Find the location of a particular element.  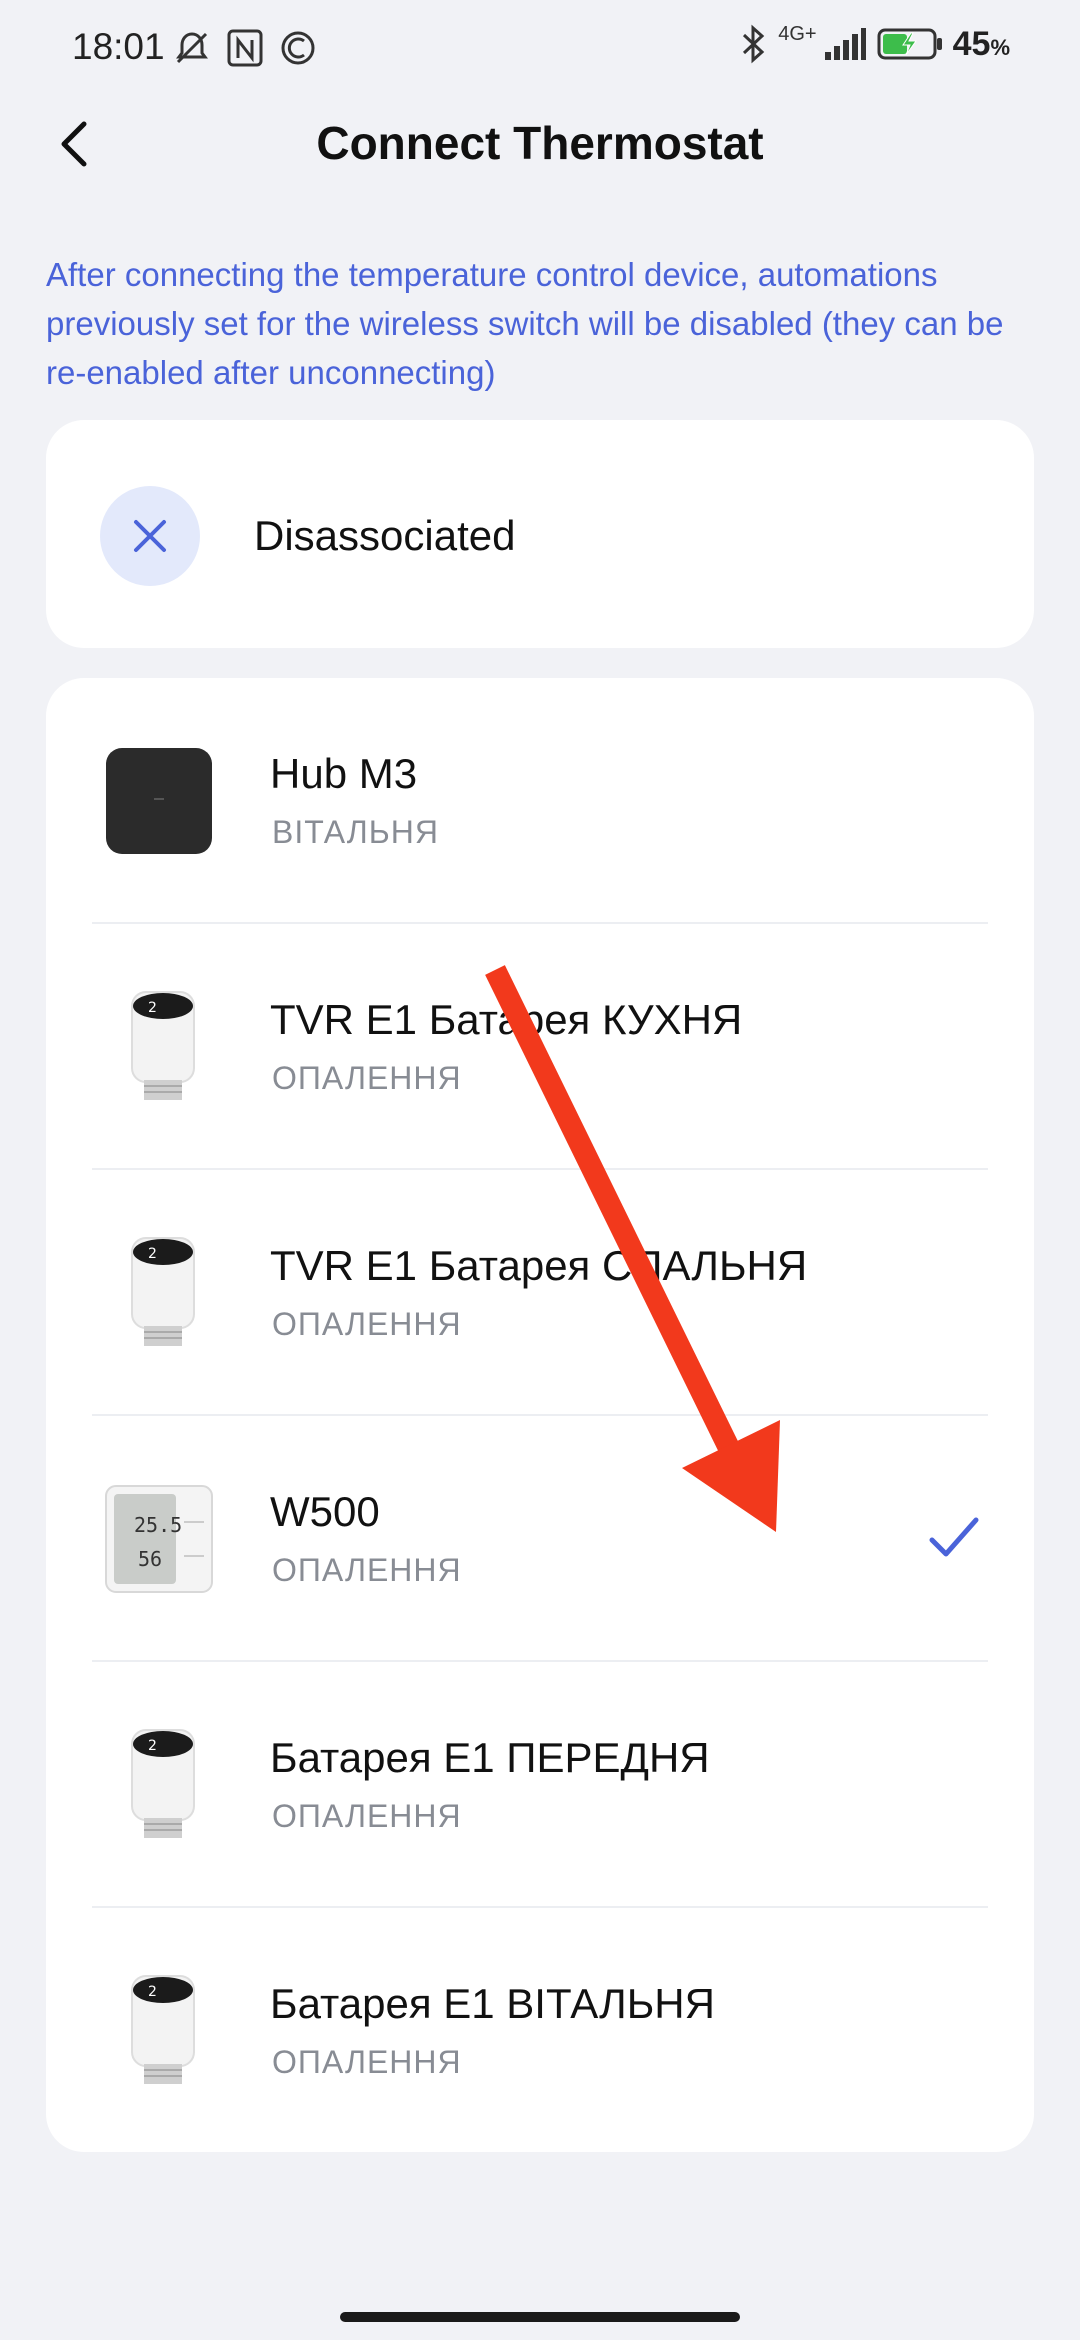

header: Connect Thermostat is located at coordinates (540, 145).